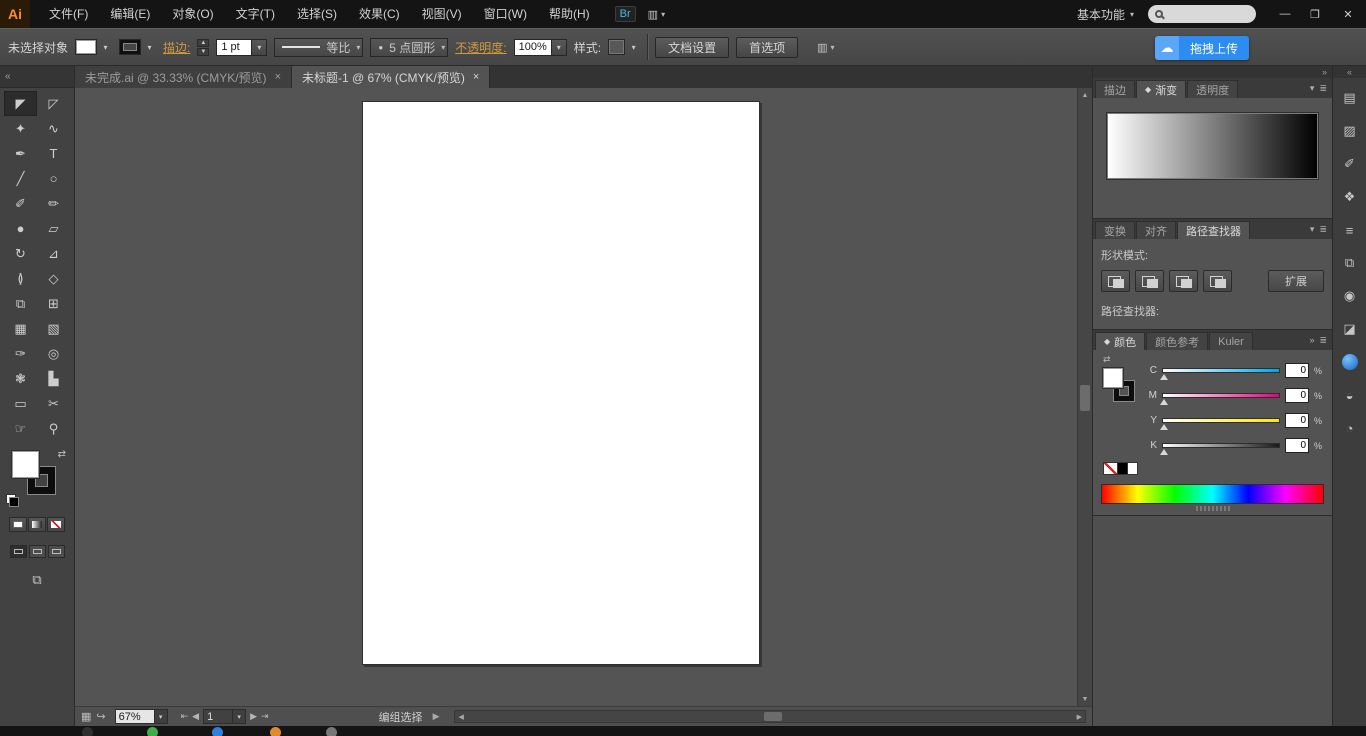  What do you see at coordinates (1349, 72) in the screenshot?
I see `icon-dock-header: «` at bounding box center [1349, 72].